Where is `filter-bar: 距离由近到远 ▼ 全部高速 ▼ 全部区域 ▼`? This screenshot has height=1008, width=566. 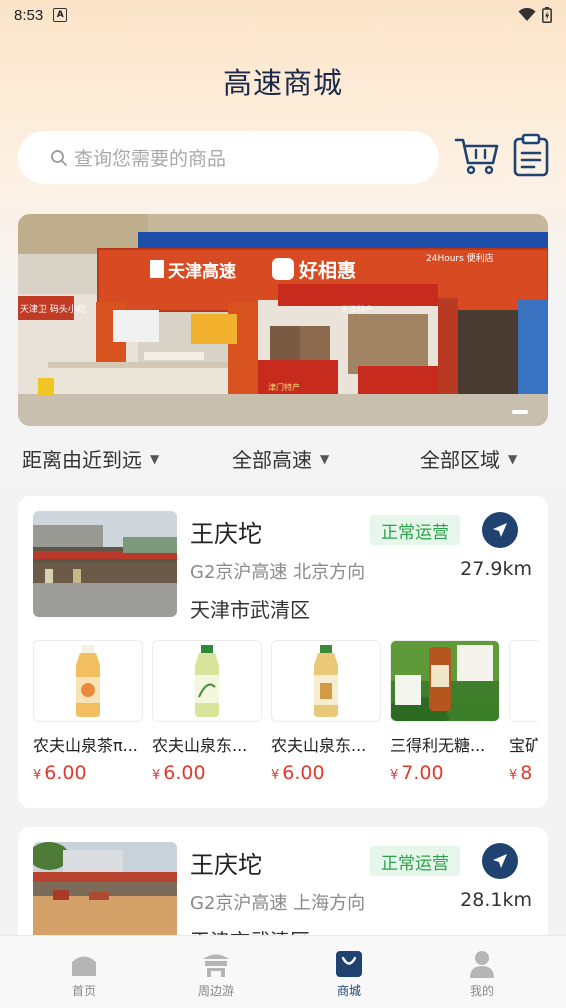
filter-bar: 距离由近到远 ▼ 全部高速 ▼ 全部区域 ▼ is located at coordinates (283, 458).